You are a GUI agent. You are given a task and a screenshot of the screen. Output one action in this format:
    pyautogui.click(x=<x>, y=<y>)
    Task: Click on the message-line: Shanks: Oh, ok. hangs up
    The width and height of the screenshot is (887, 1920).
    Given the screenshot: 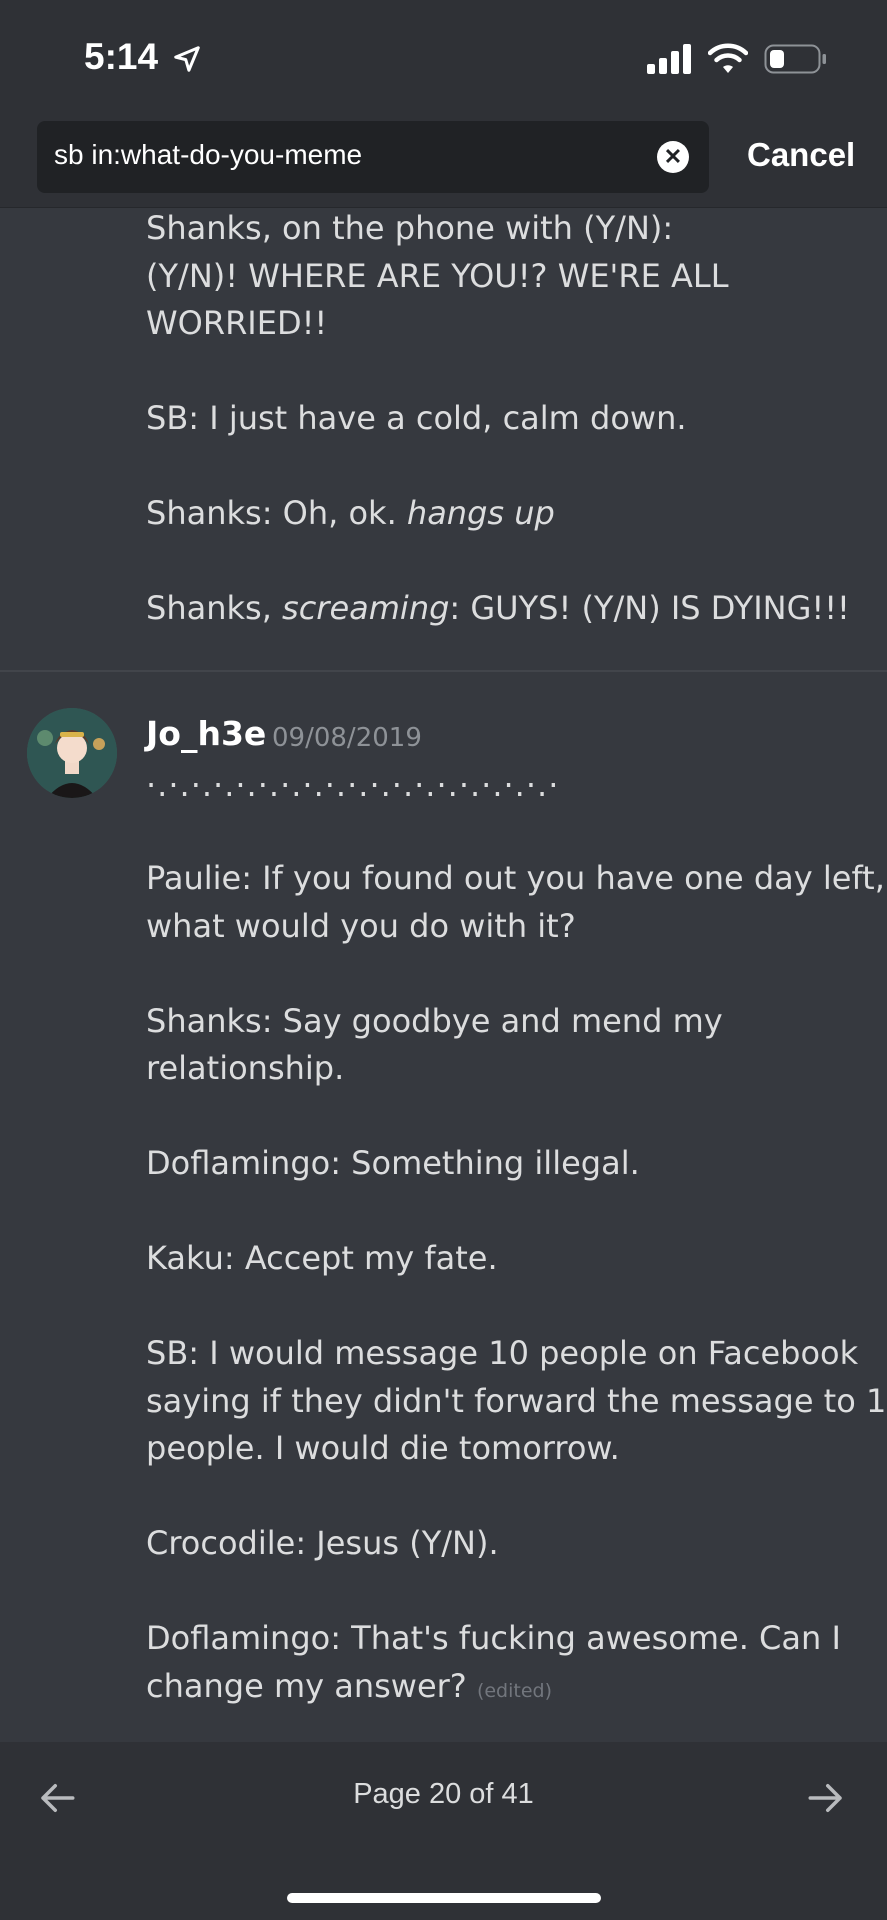 What is the action you would take?
    pyautogui.click(x=350, y=513)
    